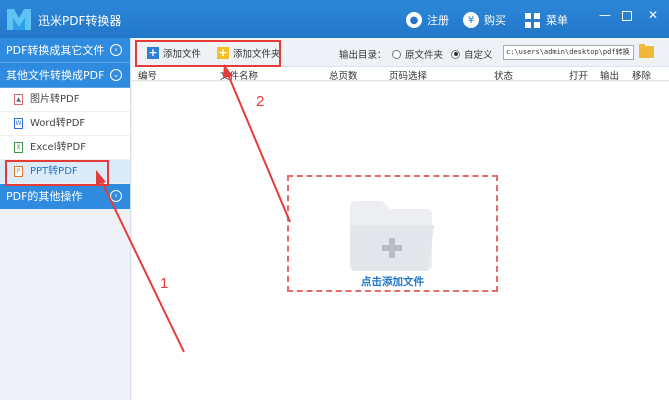 The image size is (669, 400). I want to click on column-header-remove: 移除, so click(642, 76).